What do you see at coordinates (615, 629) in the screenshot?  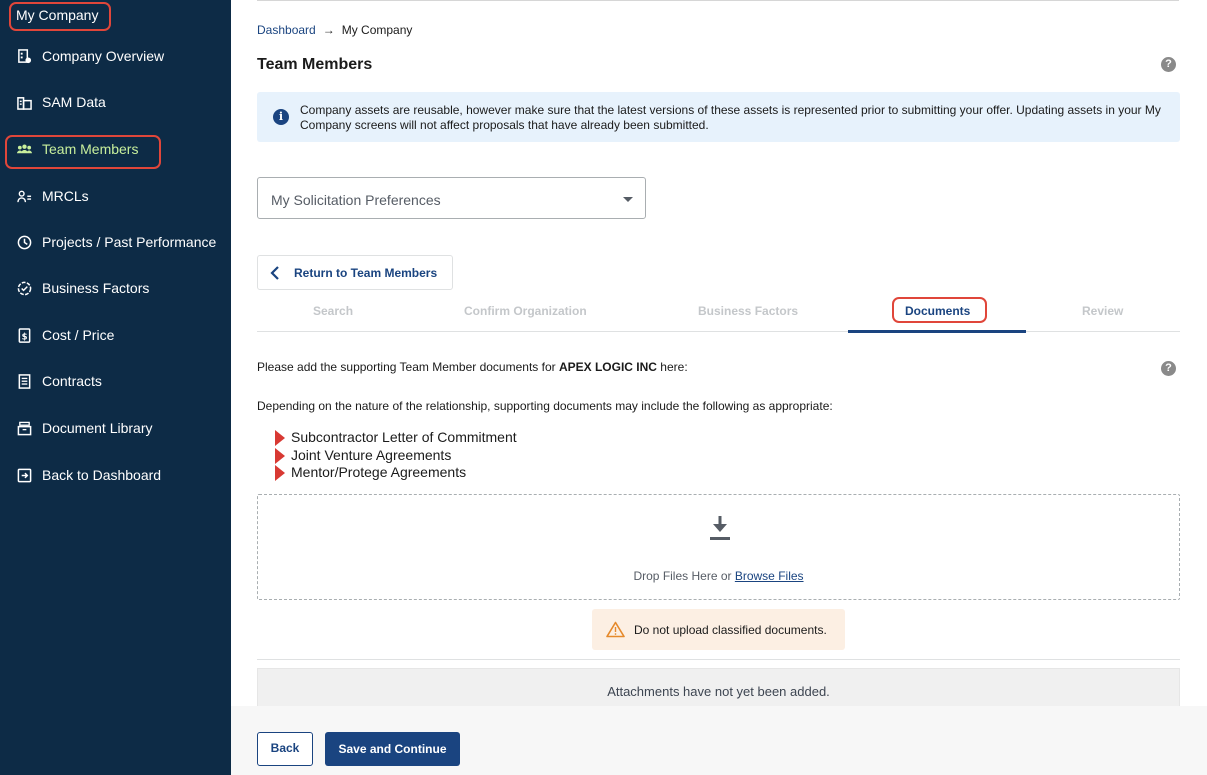 I see `warning-icon` at bounding box center [615, 629].